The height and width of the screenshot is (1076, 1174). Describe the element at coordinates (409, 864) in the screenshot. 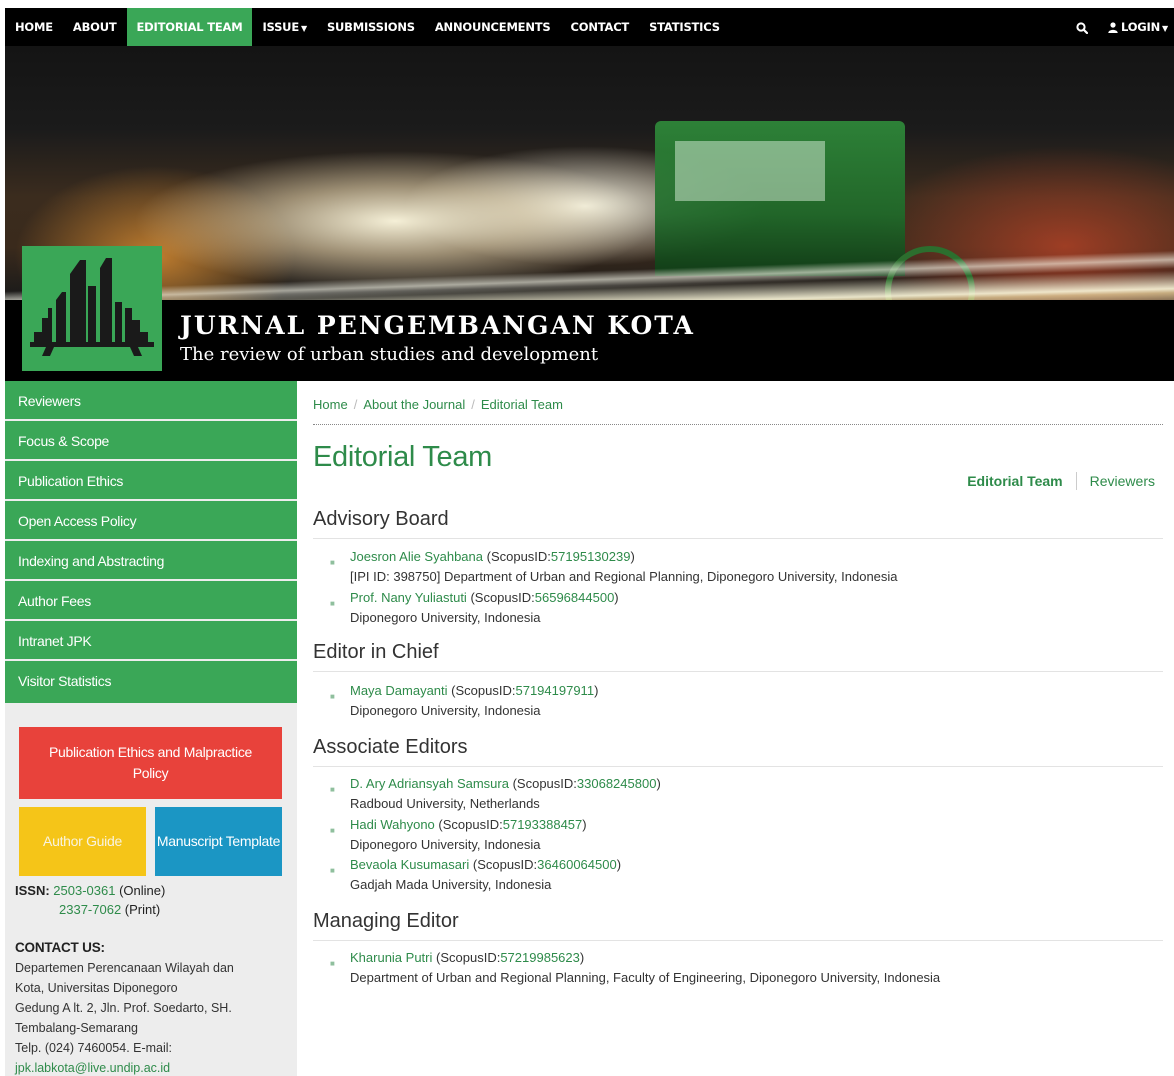

I see `member-name-link: Bevaola Kusumasari` at that location.